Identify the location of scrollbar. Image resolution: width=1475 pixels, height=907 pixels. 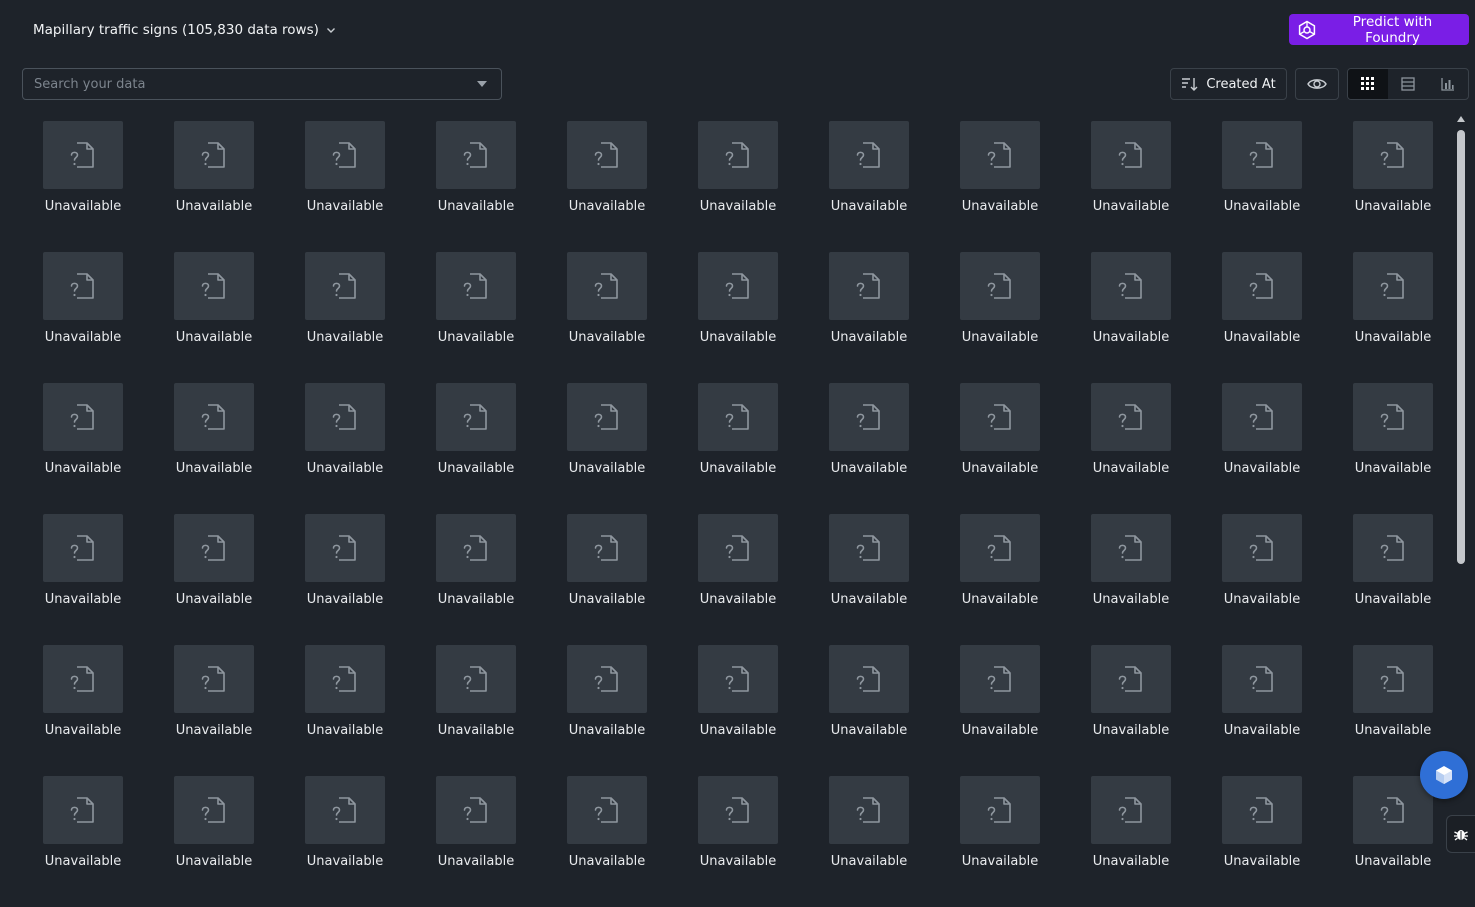
(1461, 486).